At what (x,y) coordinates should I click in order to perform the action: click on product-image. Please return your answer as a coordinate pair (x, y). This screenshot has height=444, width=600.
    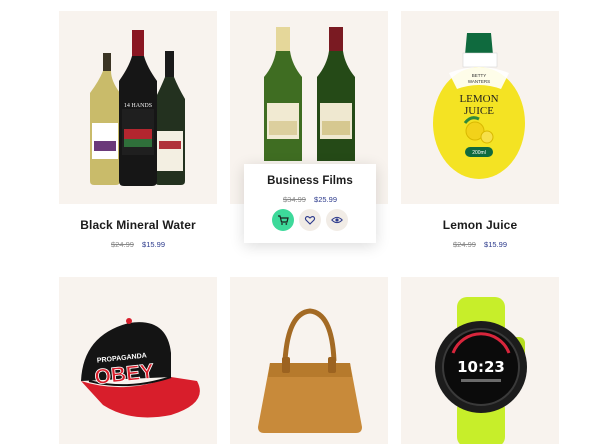
    Looking at the image, I should click on (309, 360).